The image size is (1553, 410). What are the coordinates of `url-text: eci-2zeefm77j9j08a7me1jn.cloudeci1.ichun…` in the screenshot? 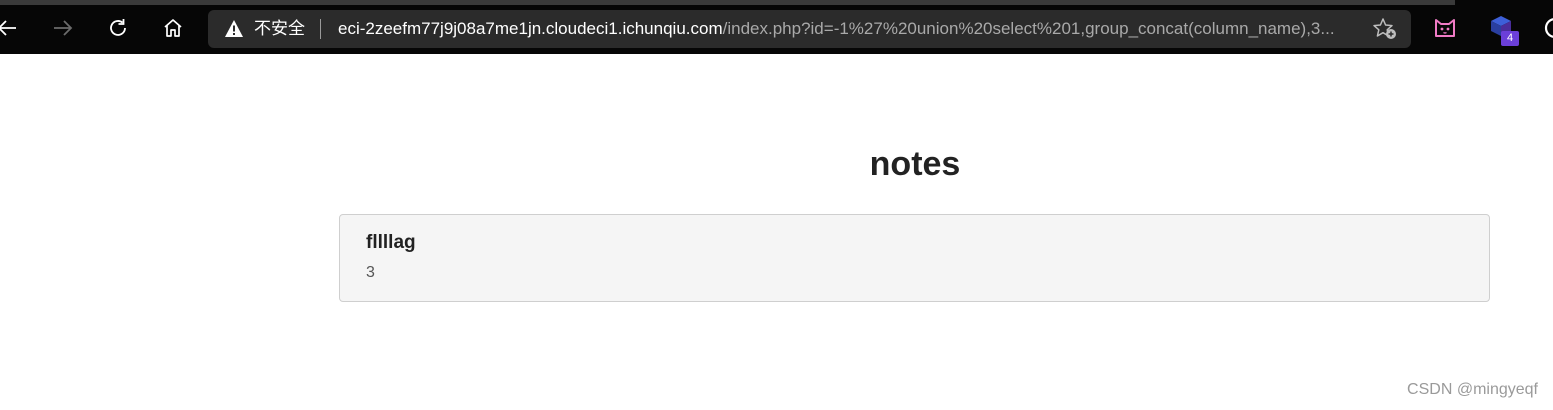 It's located at (836, 29).